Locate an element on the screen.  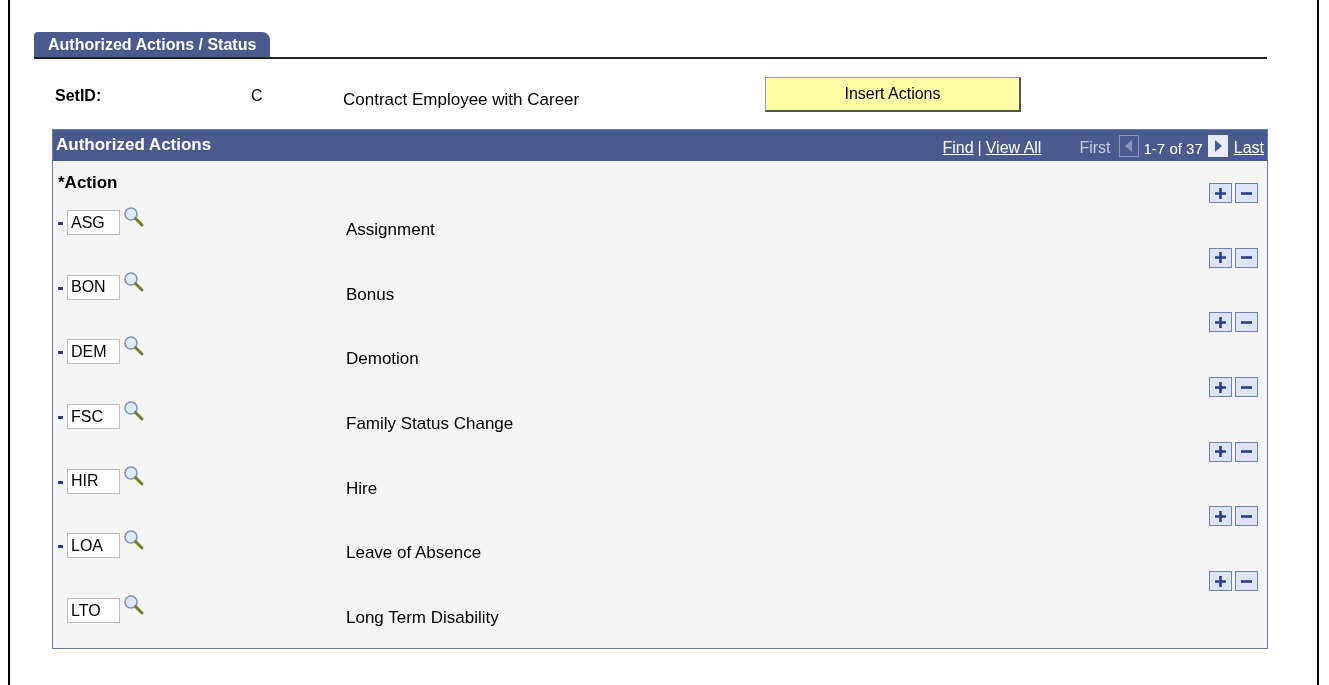
view-all-link: View All is located at coordinates (1013, 148).